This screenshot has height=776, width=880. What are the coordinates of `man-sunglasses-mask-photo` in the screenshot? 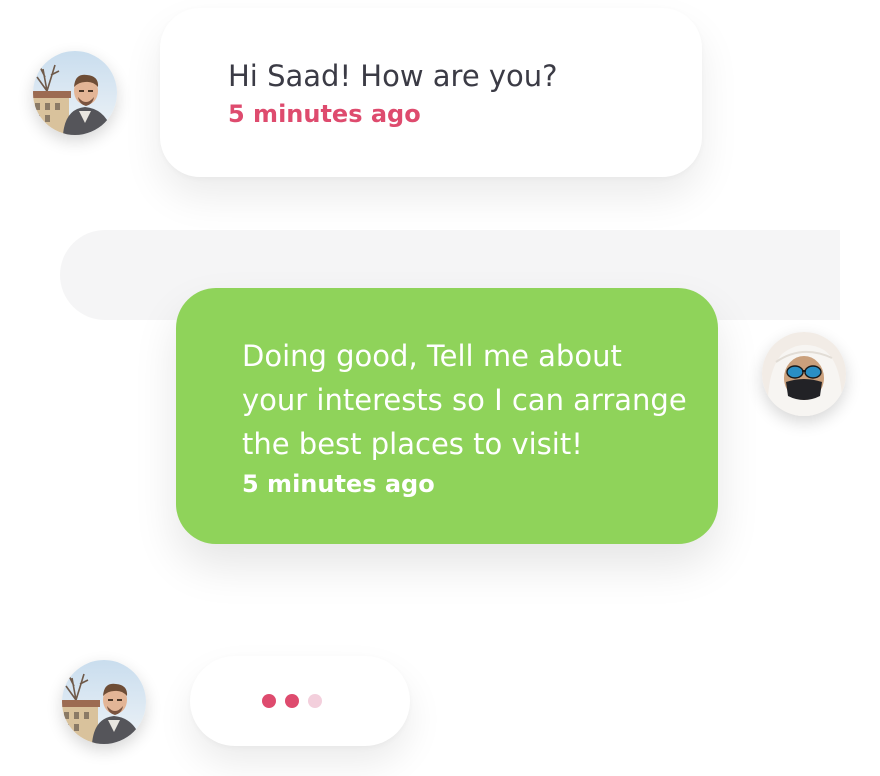 It's located at (804, 374).